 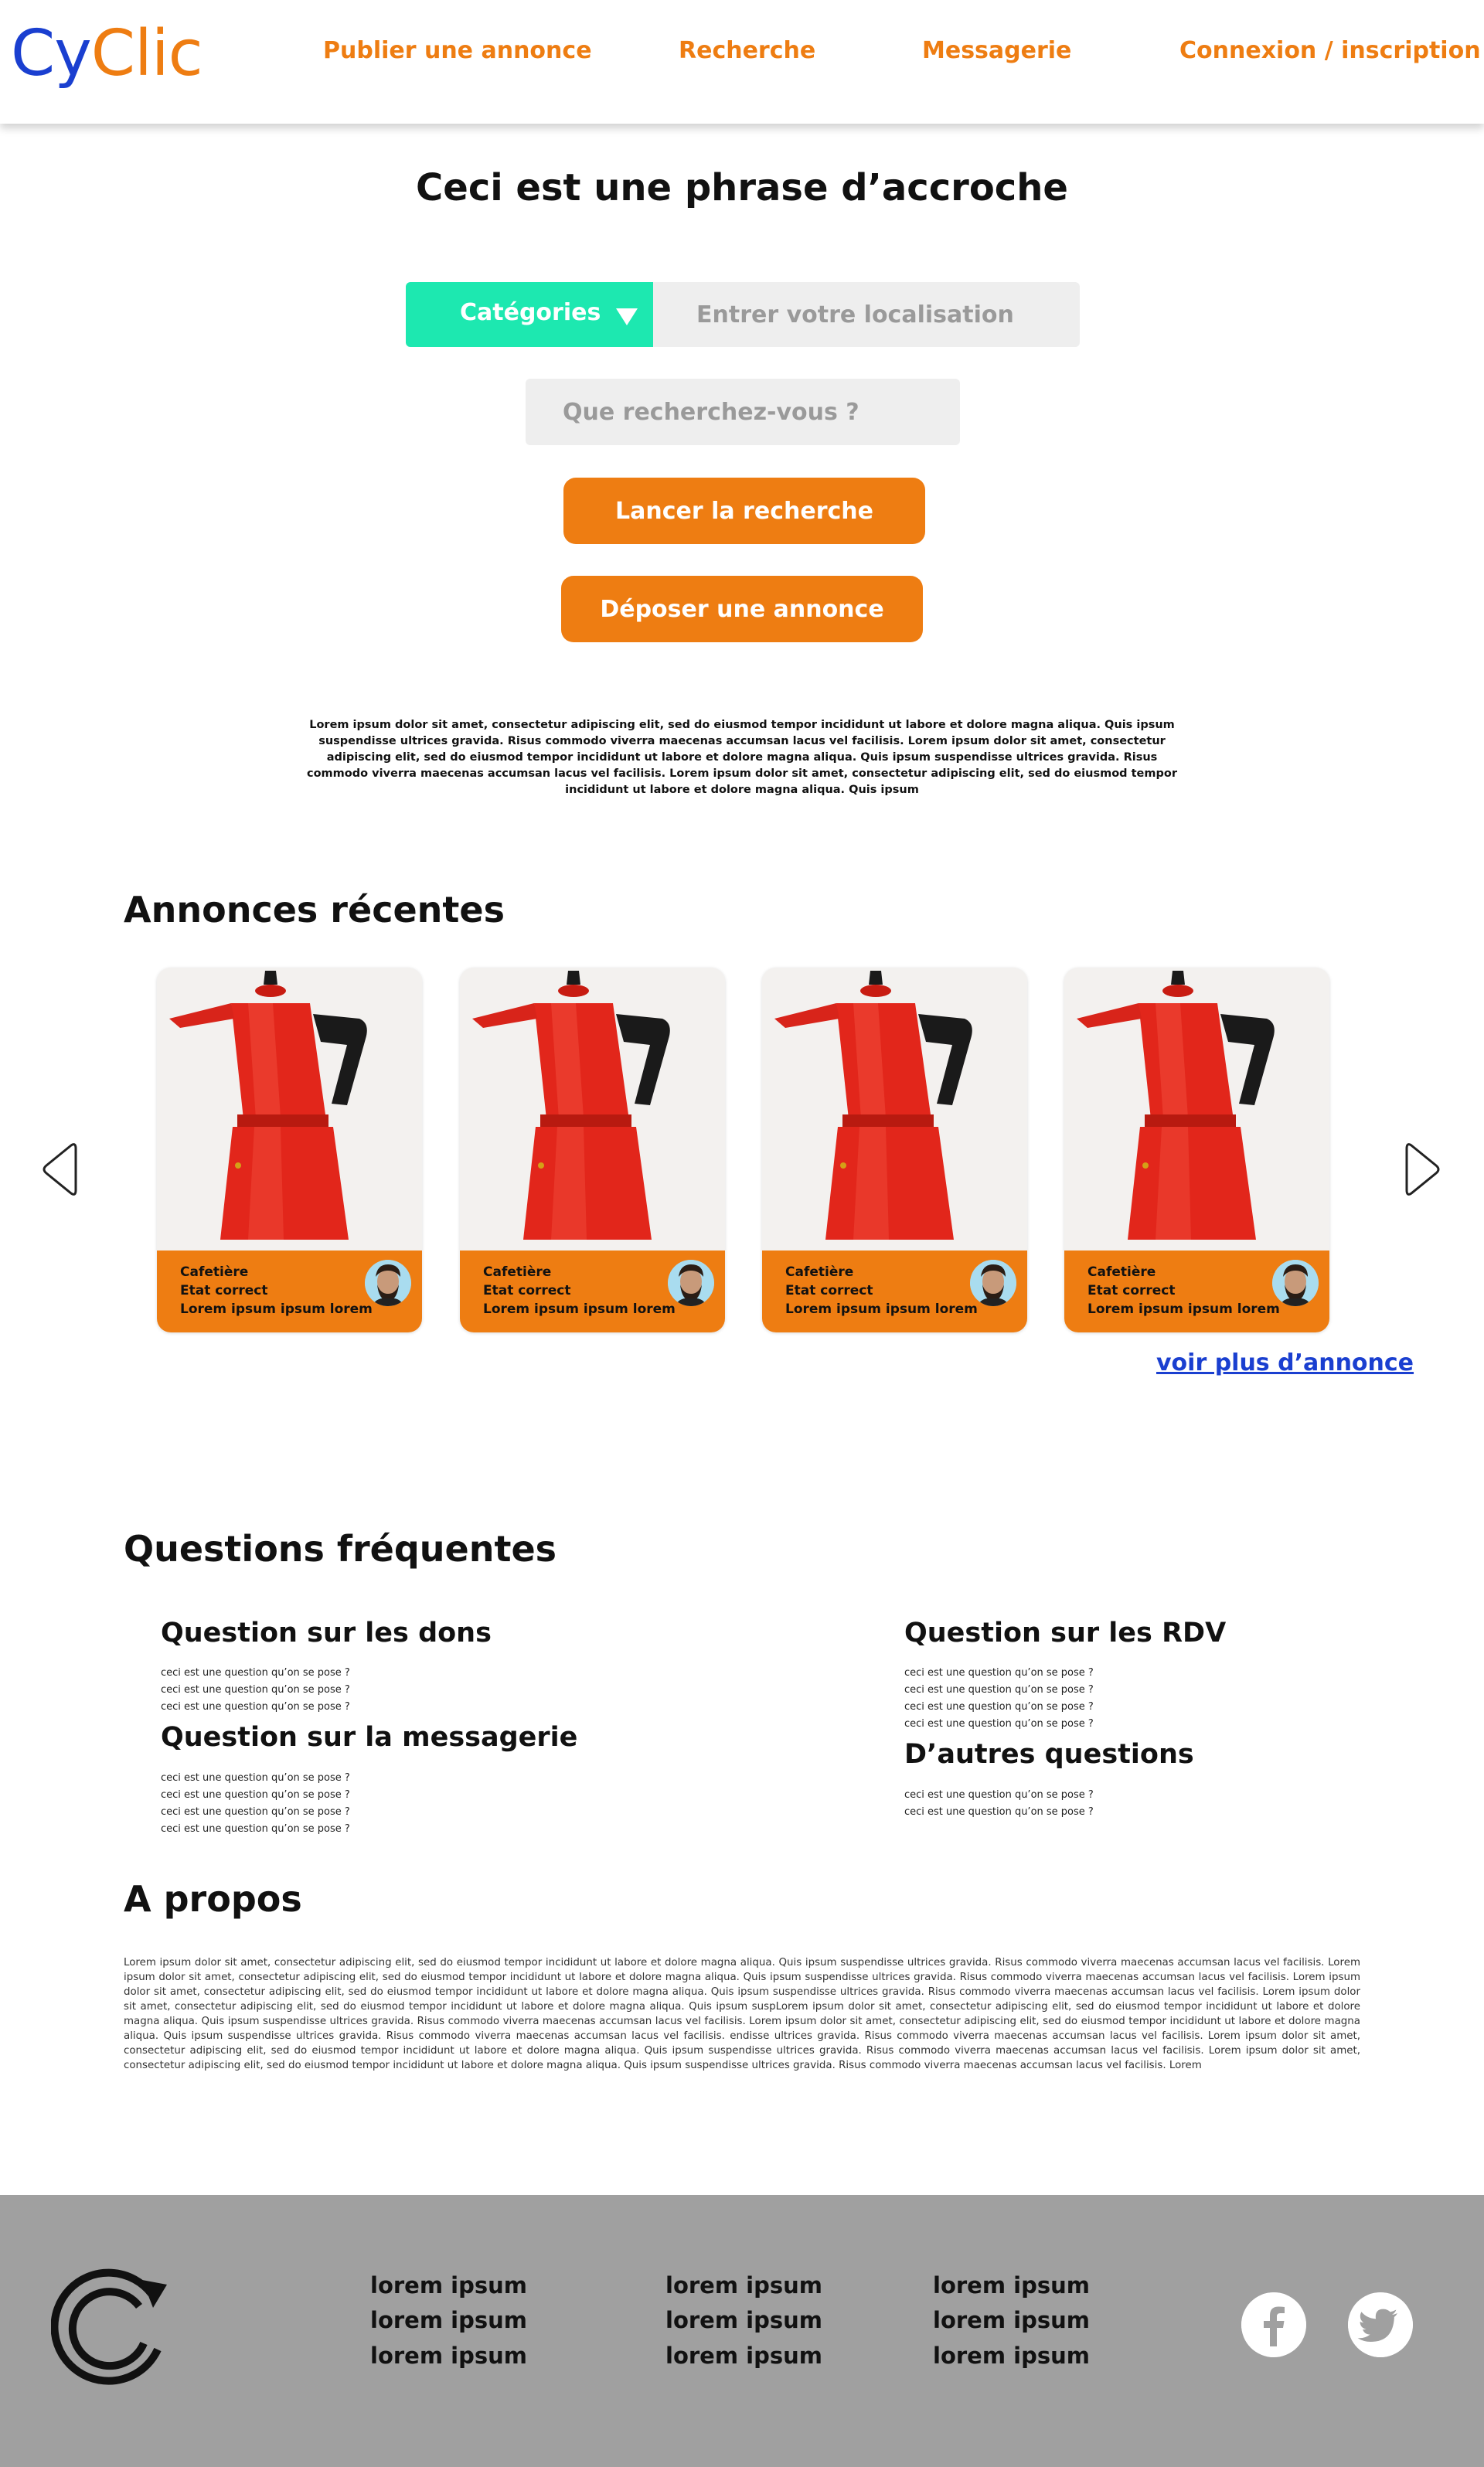 What do you see at coordinates (744, 511) in the screenshot?
I see `search-button: Lancer la recherche` at bounding box center [744, 511].